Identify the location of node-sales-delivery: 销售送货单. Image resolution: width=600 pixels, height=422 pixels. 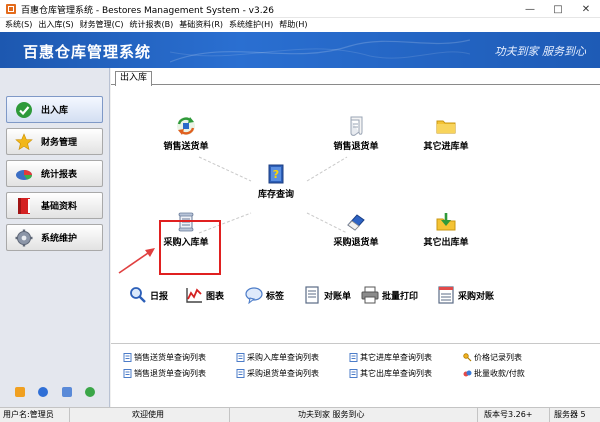
(186, 133).